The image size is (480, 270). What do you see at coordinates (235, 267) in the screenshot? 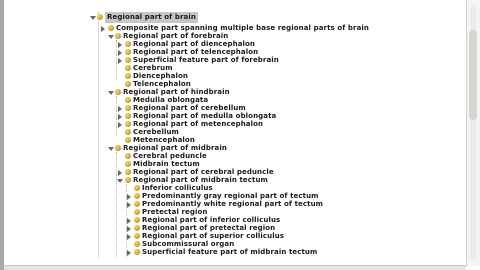
I see `horizontal-scrollbar` at bounding box center [235, 267].